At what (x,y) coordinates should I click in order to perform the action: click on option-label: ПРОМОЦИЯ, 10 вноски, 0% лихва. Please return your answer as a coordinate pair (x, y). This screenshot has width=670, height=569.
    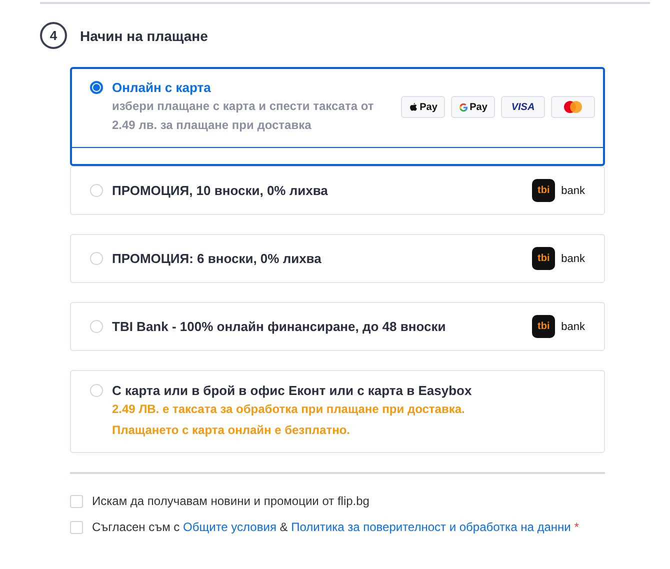
    Looking at the image, I should click on (220, 190).